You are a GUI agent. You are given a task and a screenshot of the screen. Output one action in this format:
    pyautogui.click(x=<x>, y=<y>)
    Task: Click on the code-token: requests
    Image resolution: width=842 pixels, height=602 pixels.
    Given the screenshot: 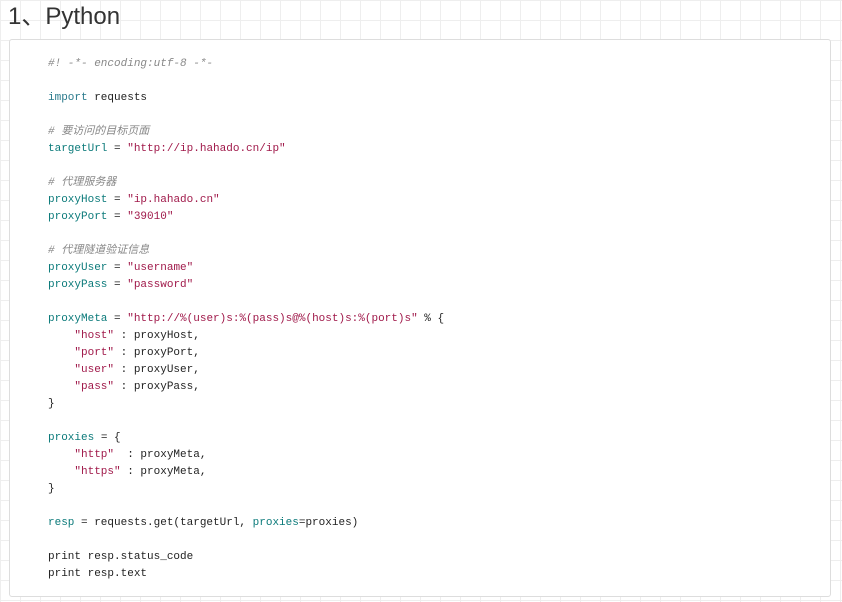 What is the action you would take?
    pyautogui.click(x=117, y=98)
    